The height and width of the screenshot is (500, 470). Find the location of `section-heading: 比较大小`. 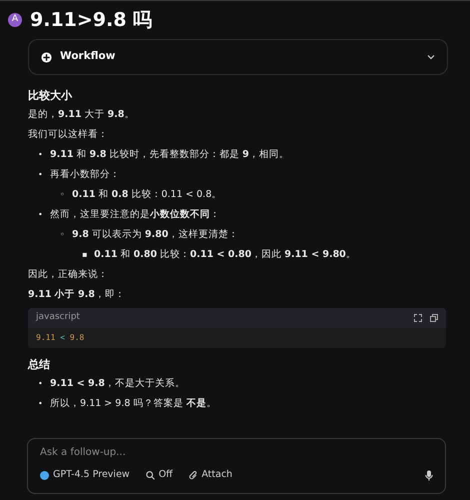

section-heading: 比较大小 is located at coordinates (50, 95).